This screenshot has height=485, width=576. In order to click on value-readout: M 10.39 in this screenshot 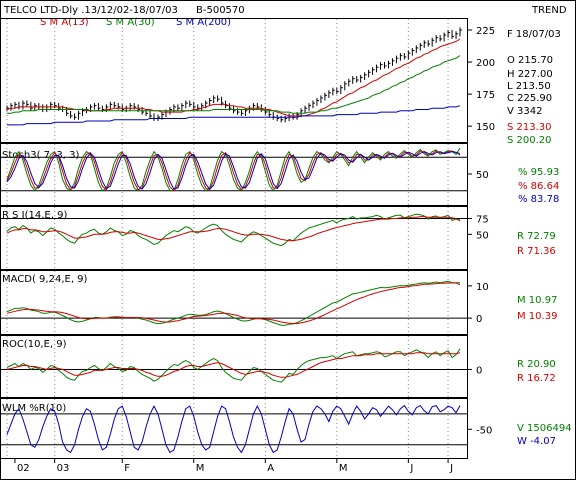, I will do `click(537, 316)`.